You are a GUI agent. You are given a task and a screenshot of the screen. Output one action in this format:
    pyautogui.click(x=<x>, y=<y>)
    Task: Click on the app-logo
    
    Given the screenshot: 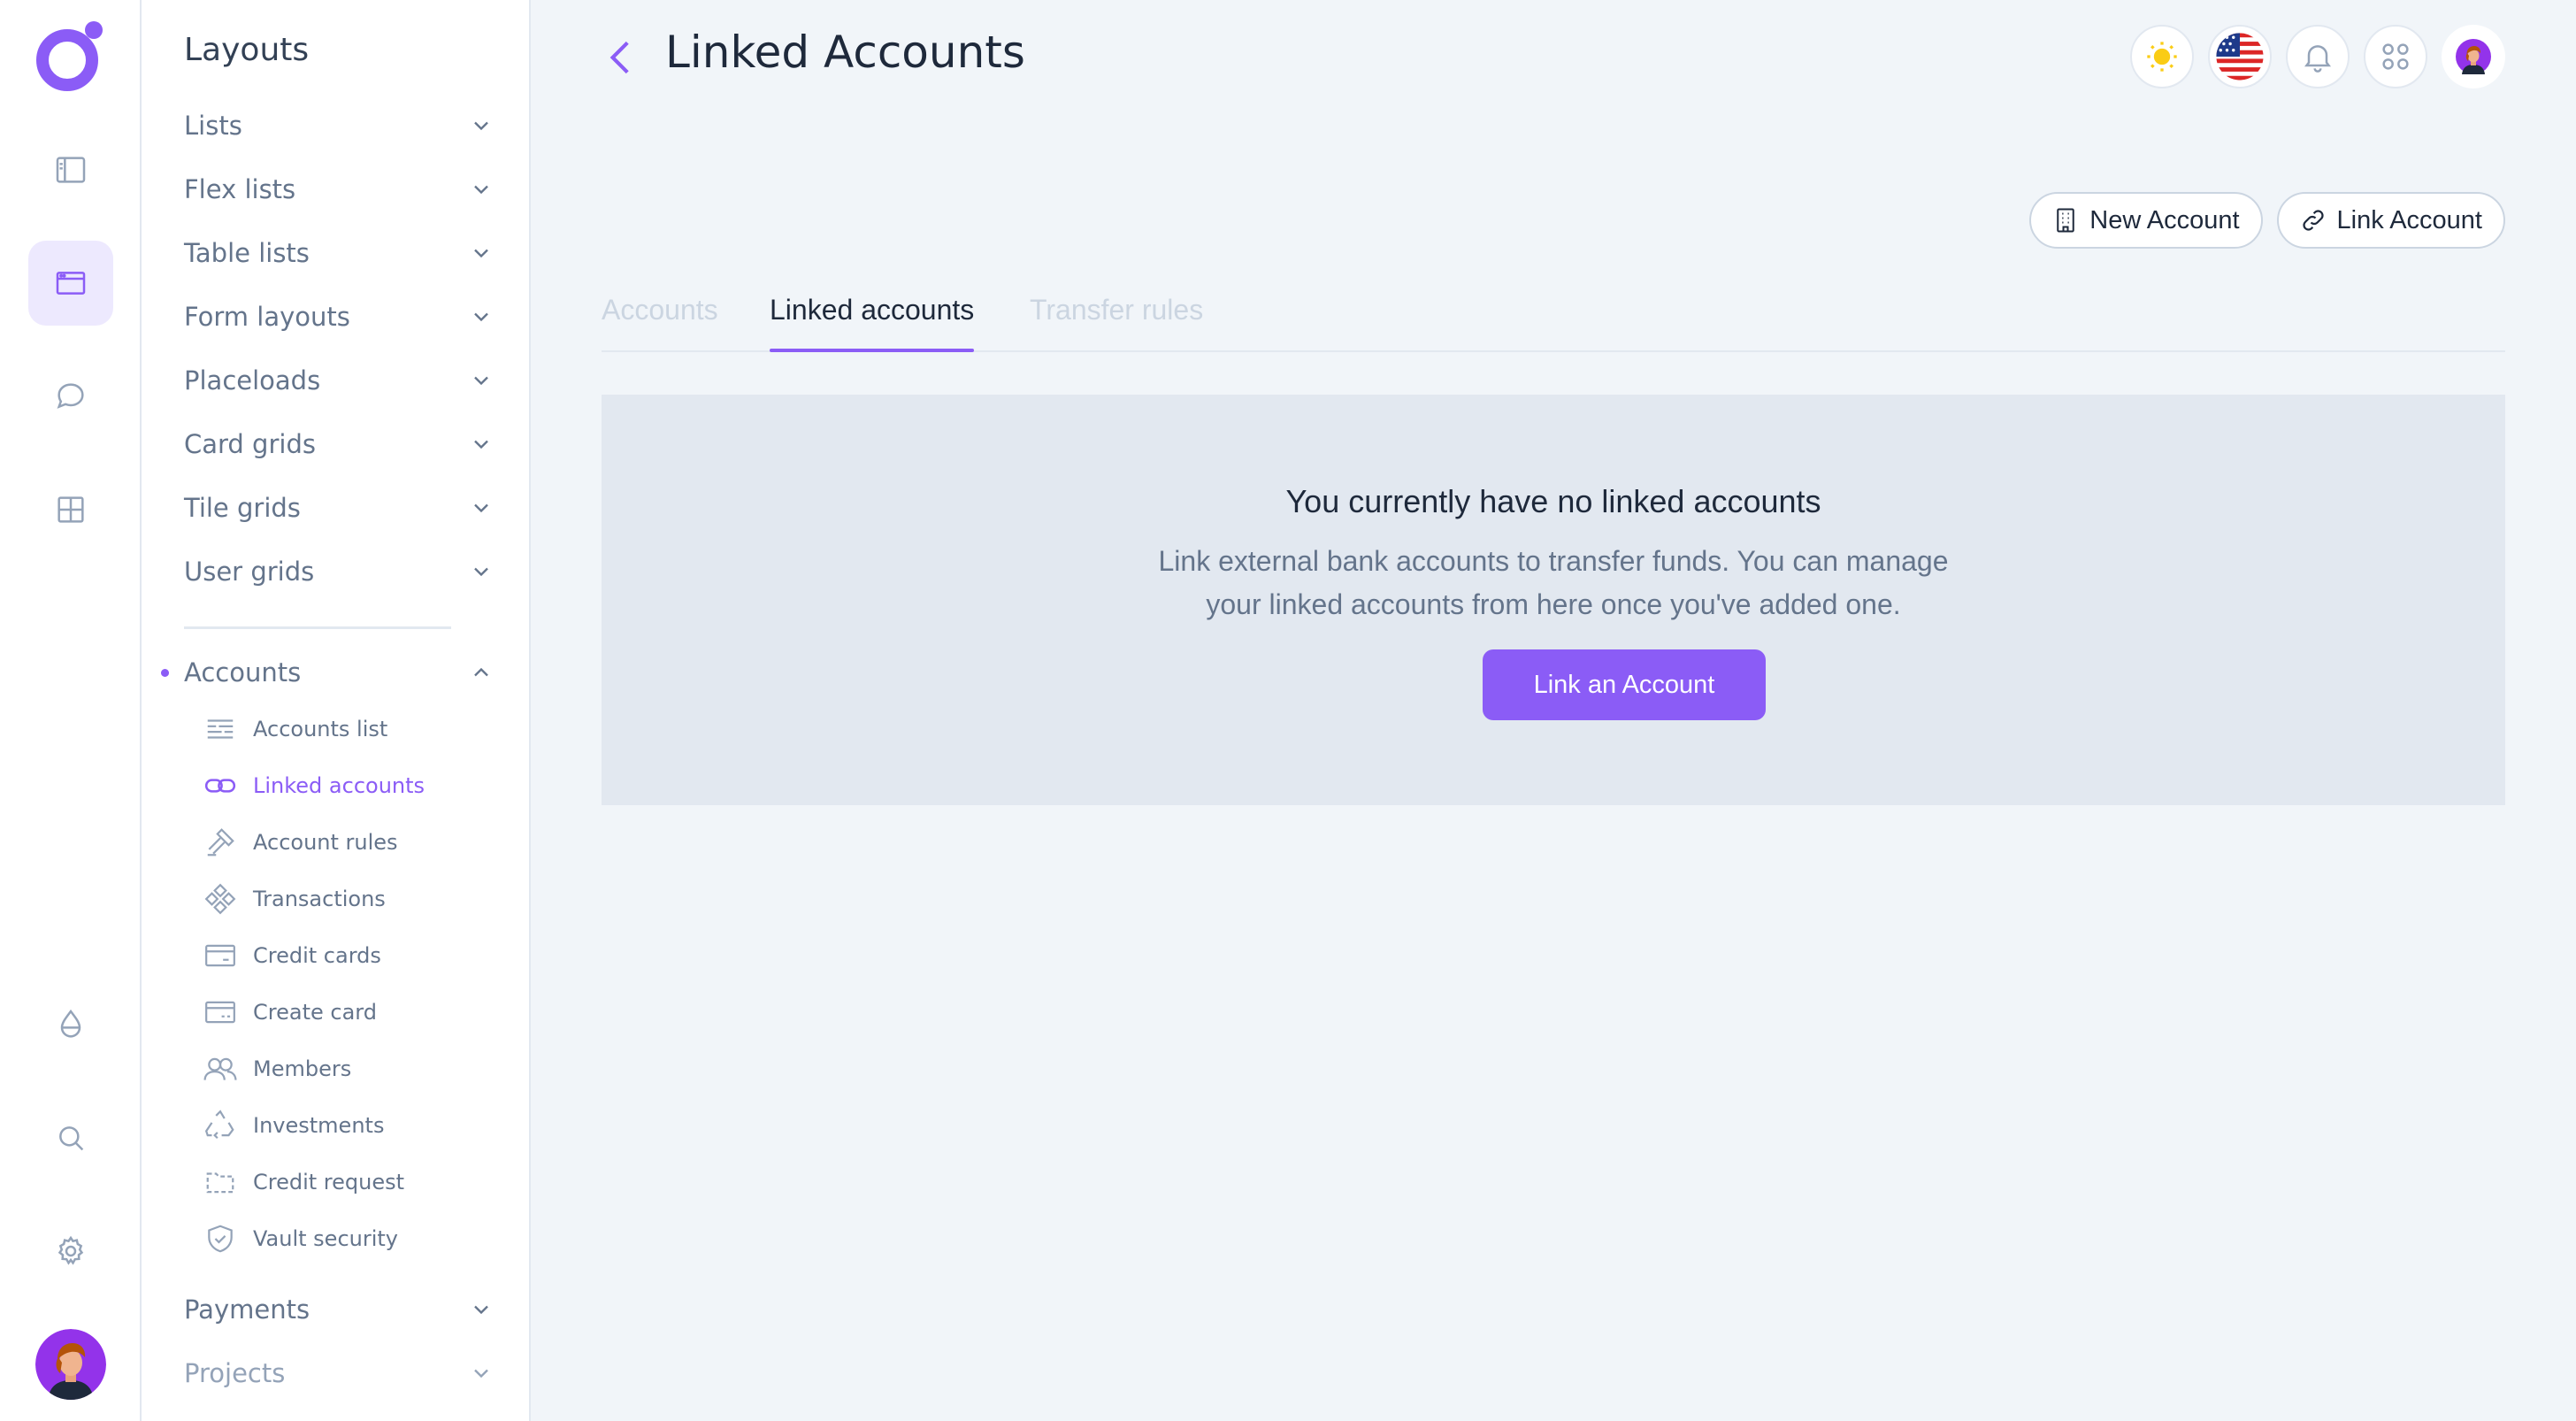 What is the action you would take?
    pyautogui.click(x=70, y=57)
    